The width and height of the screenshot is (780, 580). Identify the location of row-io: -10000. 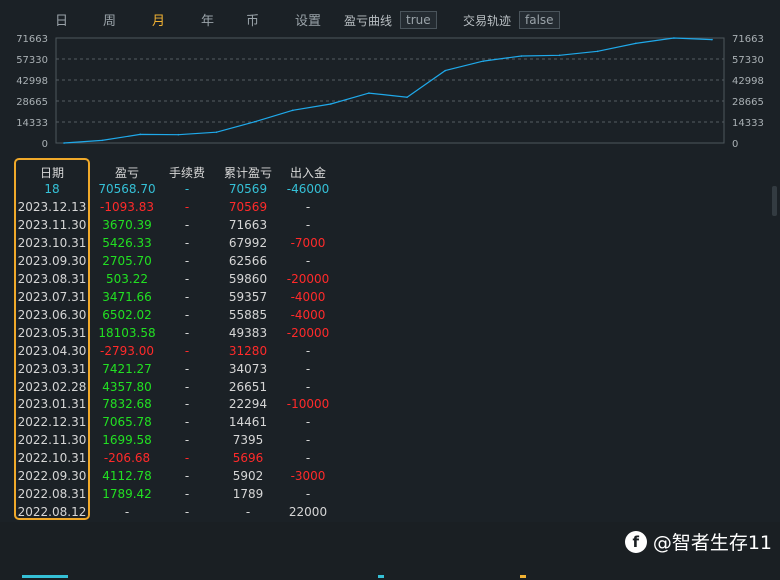
(308, 404).